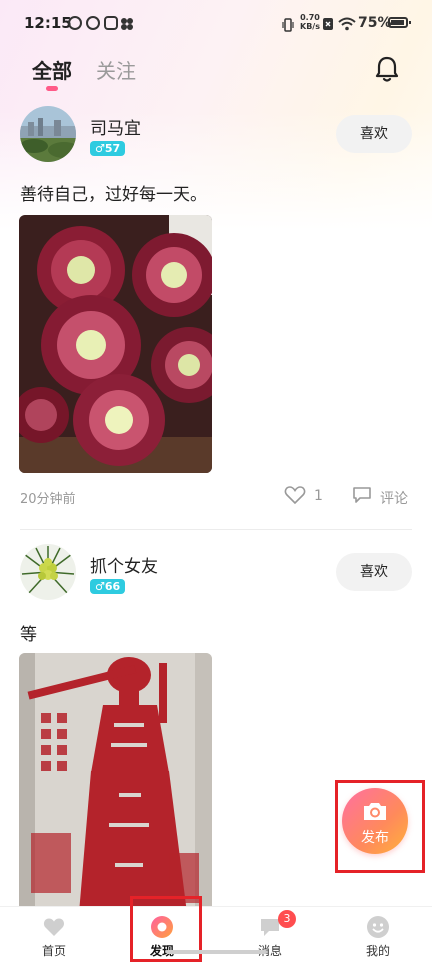  Describe the element at coordinates (375, 838) in the screenshot. I see `publish-label: 发布` at that location.